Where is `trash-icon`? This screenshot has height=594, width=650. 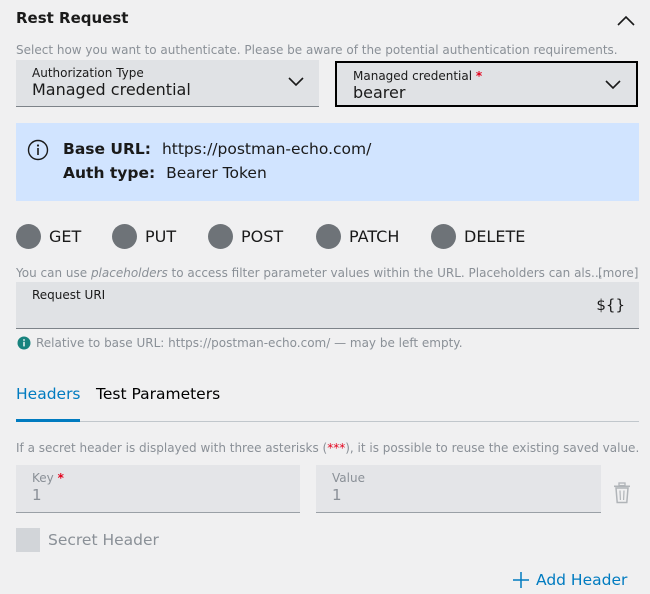
trash-icon is located at coordinates (622, 493).